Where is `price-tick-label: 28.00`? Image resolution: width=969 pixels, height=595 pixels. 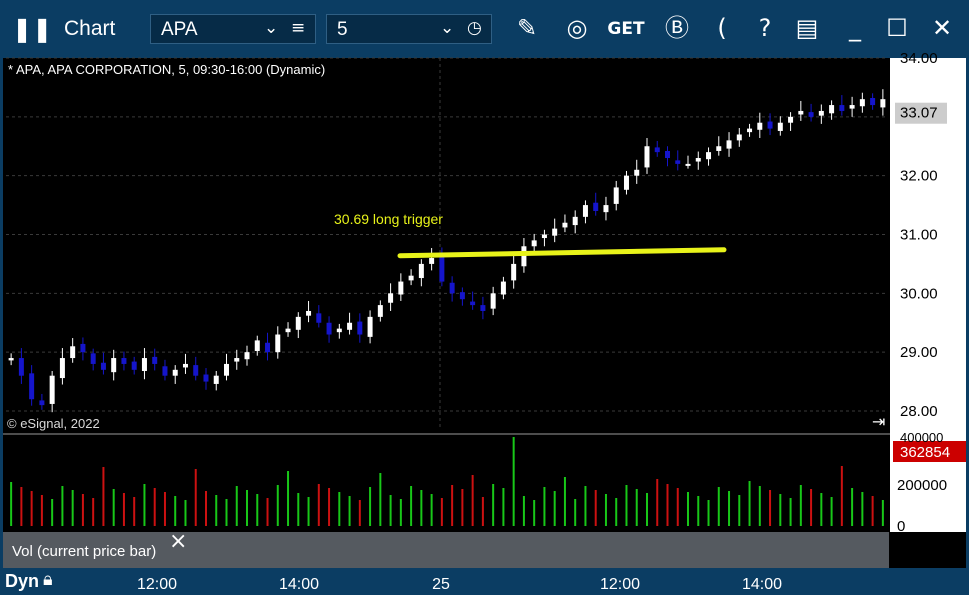 price-tick-label: 28.00 is located at coordinates (919, 411).